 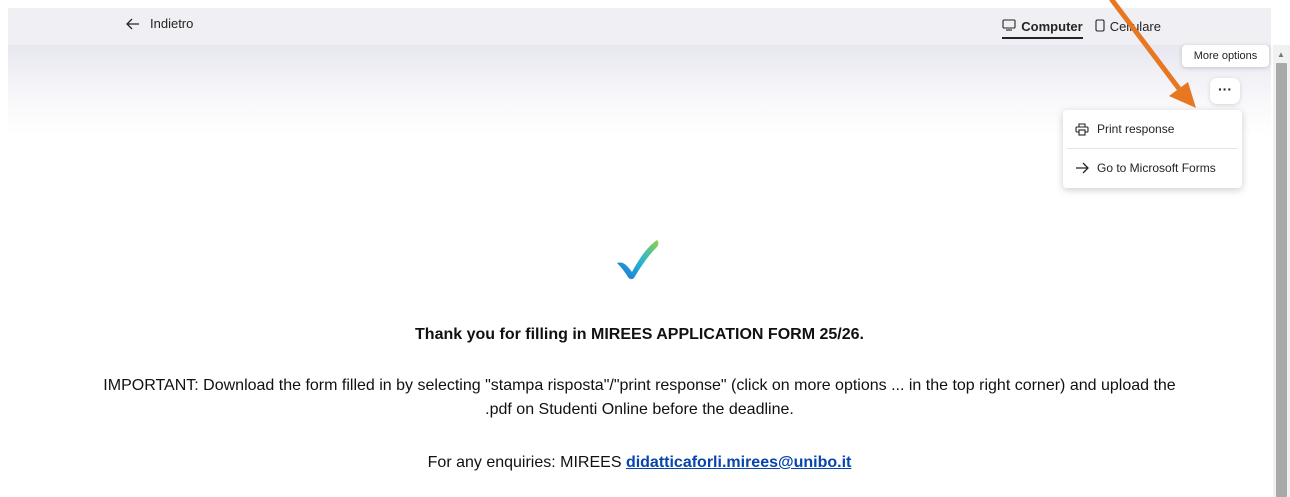 I want to click on view-option-mobile: Cellulare, so click(x=1128, y=26).